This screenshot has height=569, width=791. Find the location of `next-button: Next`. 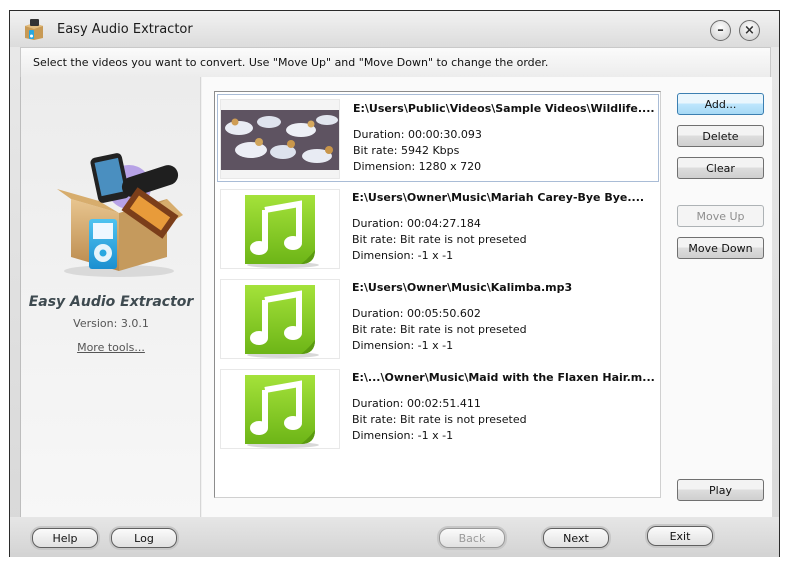

next-button: Next is located at coordinates (576, 538).